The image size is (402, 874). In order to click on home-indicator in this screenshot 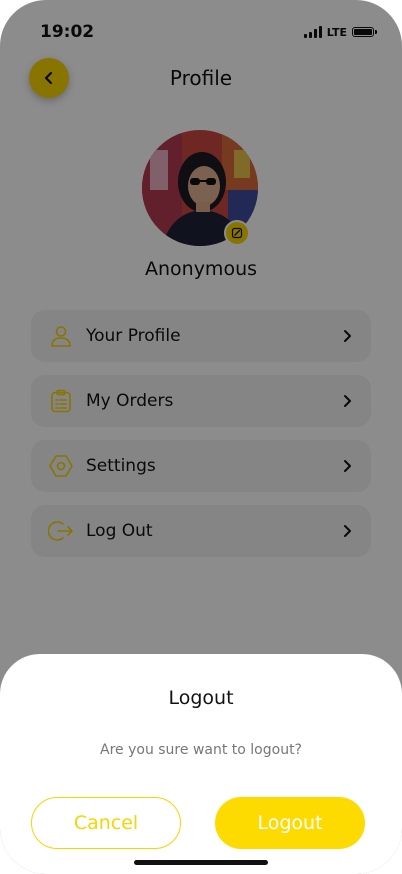, I will do `click(201, 862)`.